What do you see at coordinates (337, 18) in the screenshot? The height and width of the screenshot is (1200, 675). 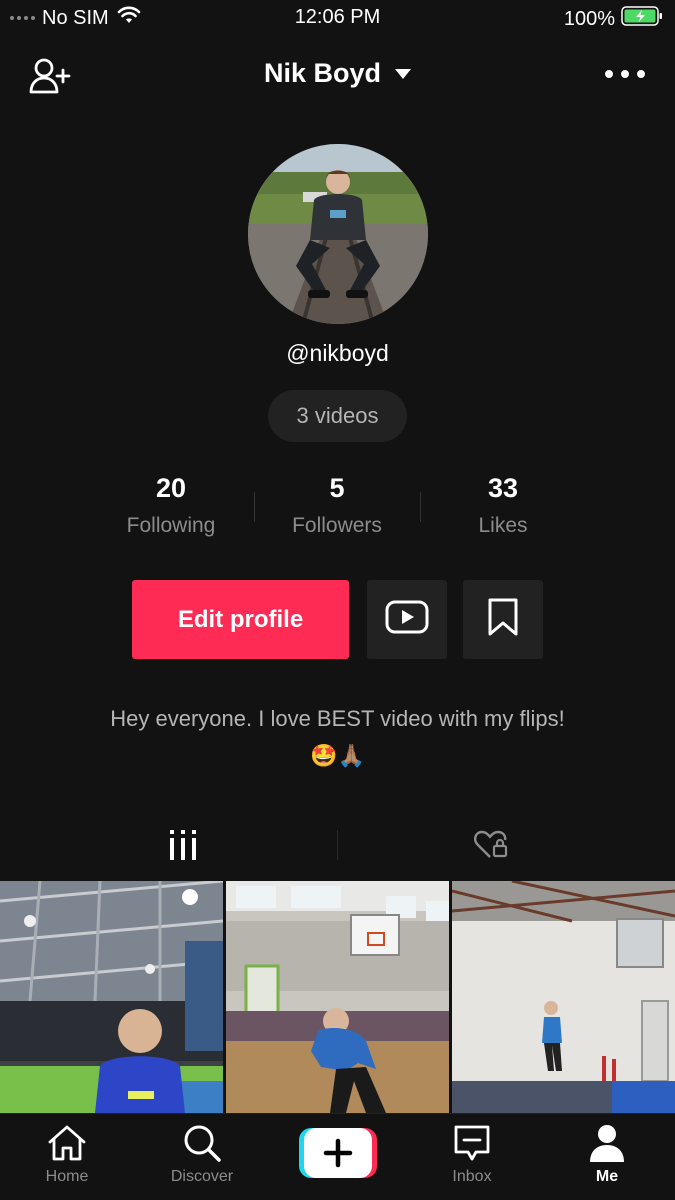 I see `status-bar: No SIM 12:06 PM 100%` at bounding box center [337, 18].